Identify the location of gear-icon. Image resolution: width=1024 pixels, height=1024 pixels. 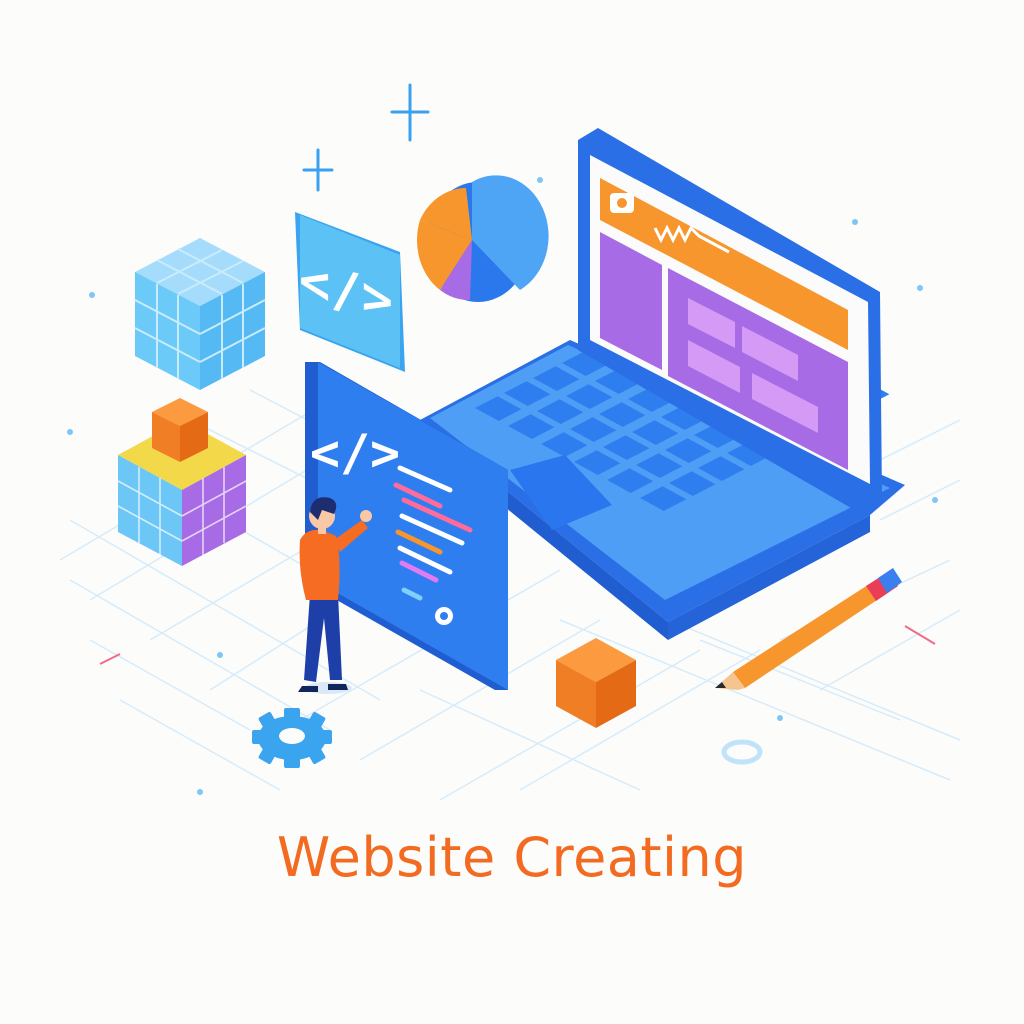
(292, 738).